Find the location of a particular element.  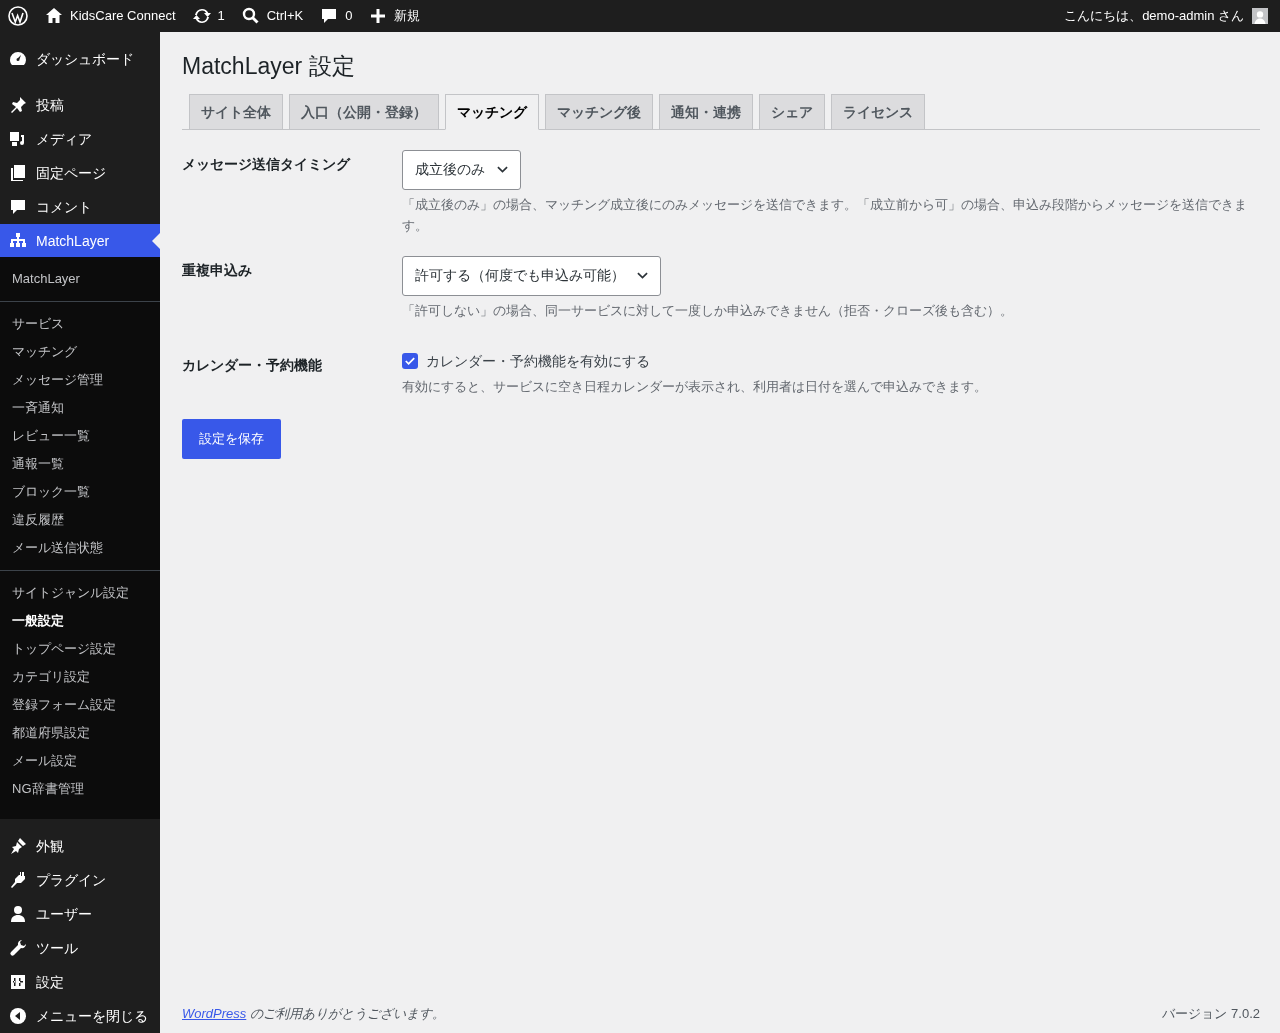

submenu-item: 一般設定 is located at coordinates (80, 621).